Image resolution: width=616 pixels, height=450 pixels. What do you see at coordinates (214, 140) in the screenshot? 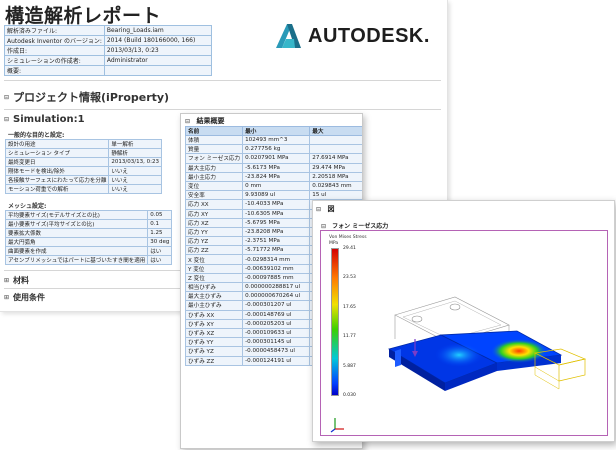
I see `result-name-cell: 体積` at bounding box center [214, 140].